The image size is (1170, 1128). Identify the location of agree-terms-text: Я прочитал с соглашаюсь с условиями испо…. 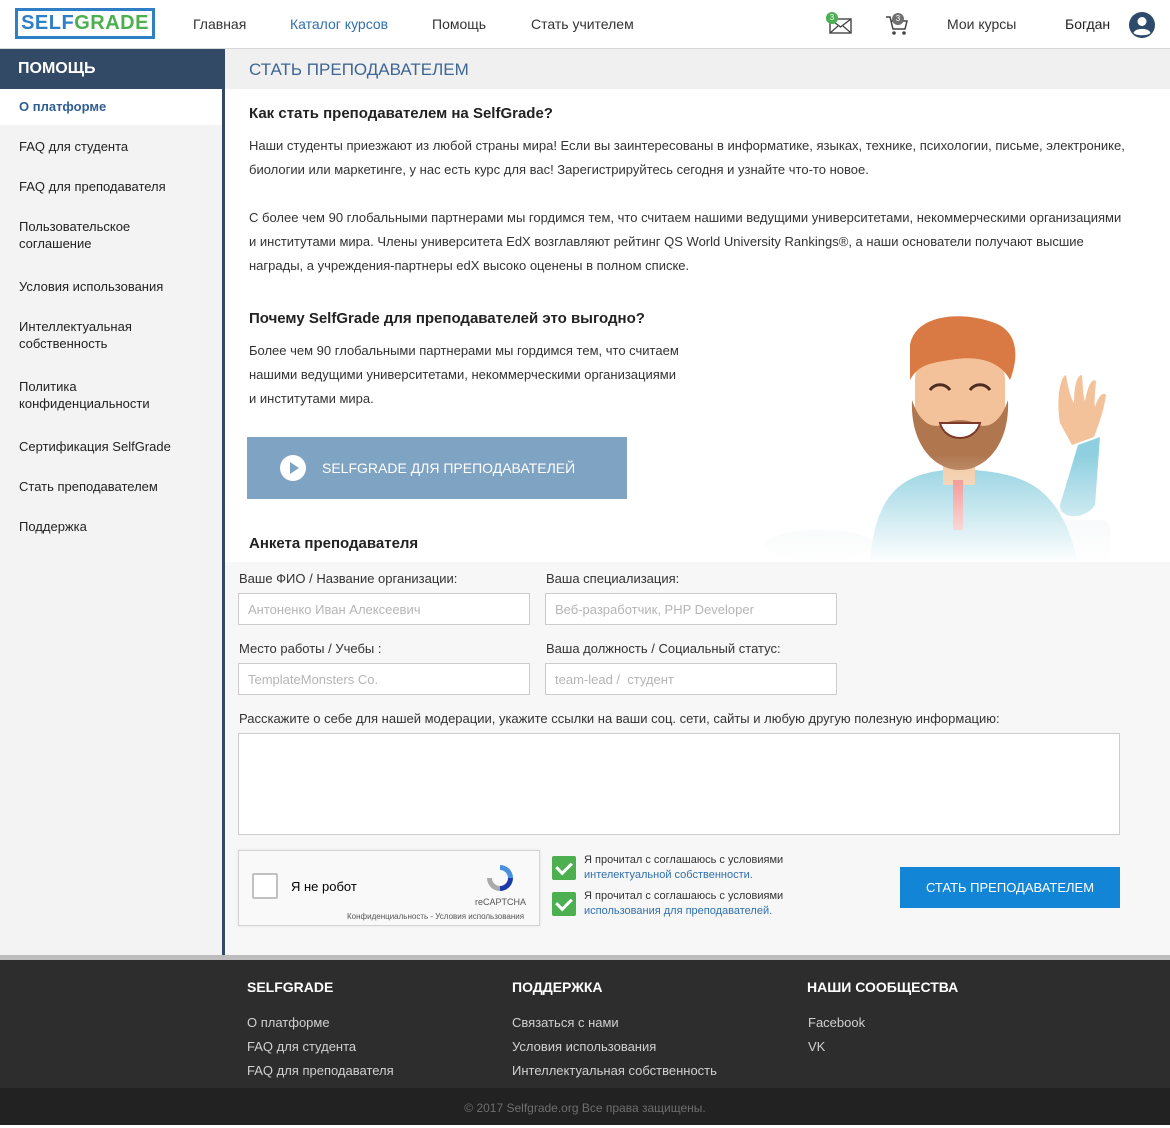
(684, 903).